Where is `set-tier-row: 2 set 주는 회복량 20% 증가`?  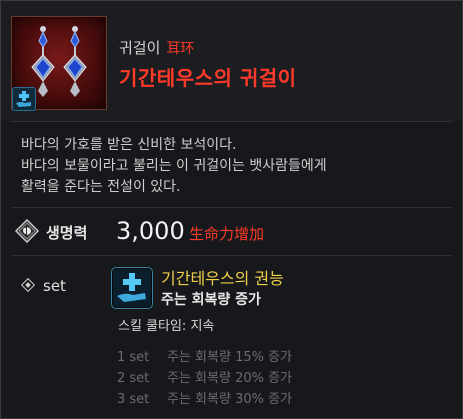
set-tier-row: 2 set 주는 회복량 20% 증가 is located at coordinates (204, 376).